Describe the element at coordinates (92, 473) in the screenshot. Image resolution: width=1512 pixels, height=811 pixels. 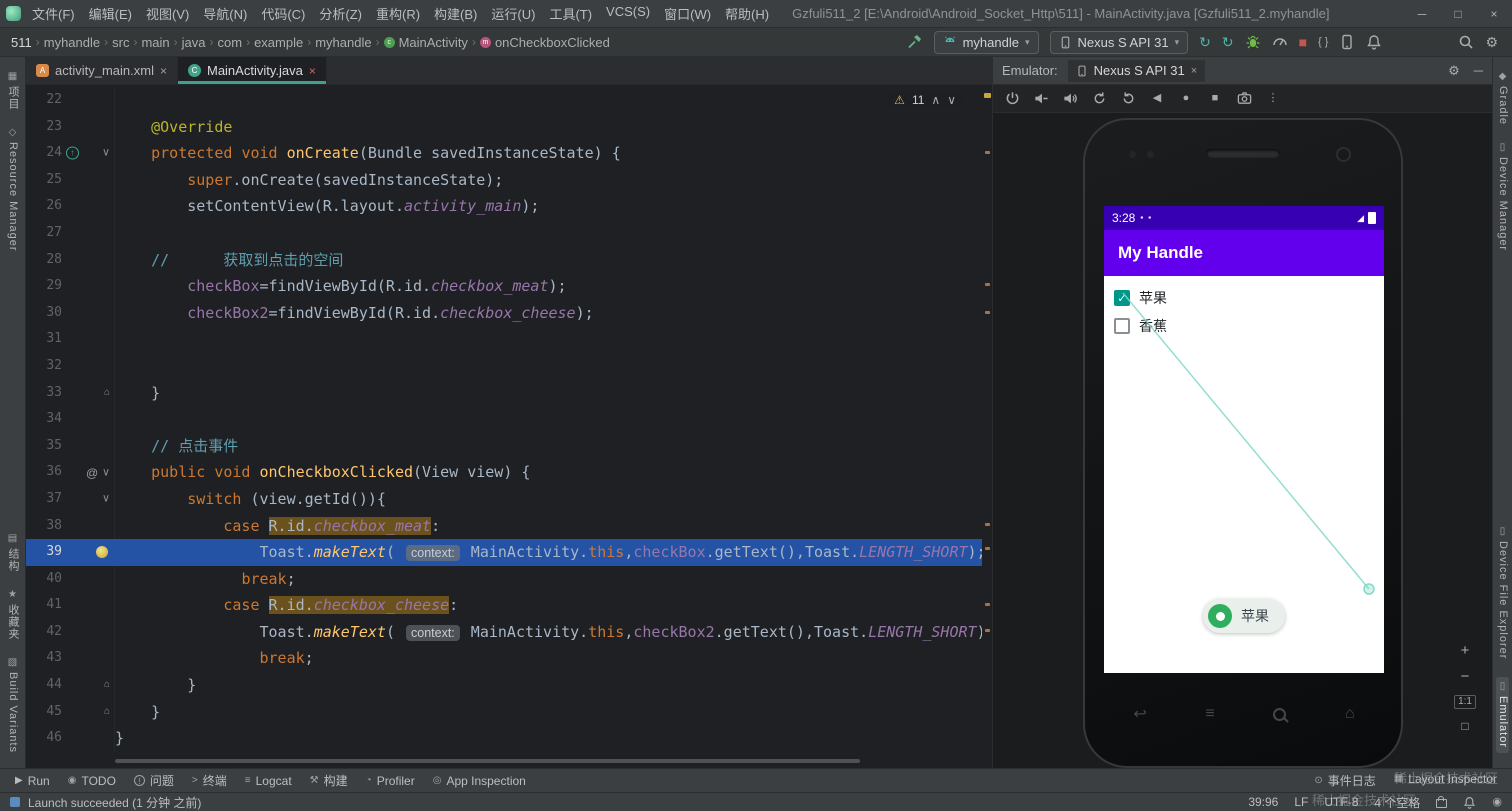
I see `annotation-marker-icon: @` at that location.